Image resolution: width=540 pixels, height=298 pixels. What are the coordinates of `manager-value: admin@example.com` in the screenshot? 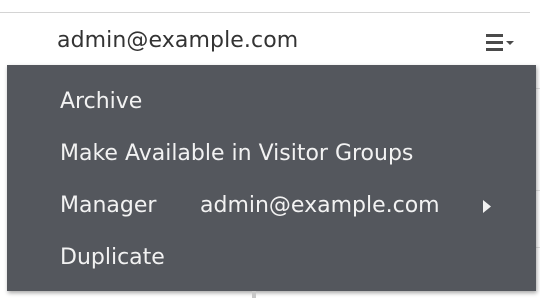 It's located at (320, 205).